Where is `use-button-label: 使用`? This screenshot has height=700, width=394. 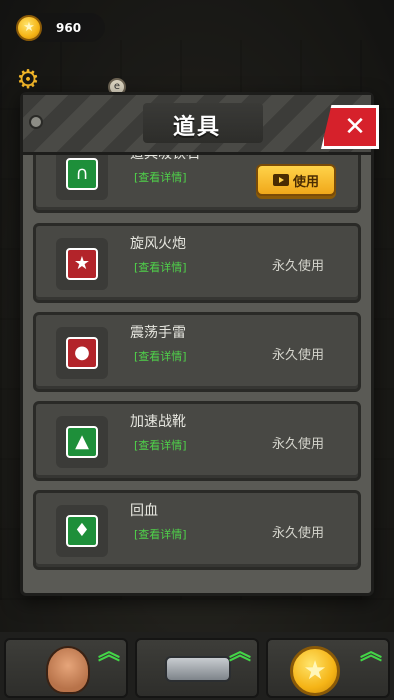 use-button-label: 使用 is located at coordinates (305, 182).